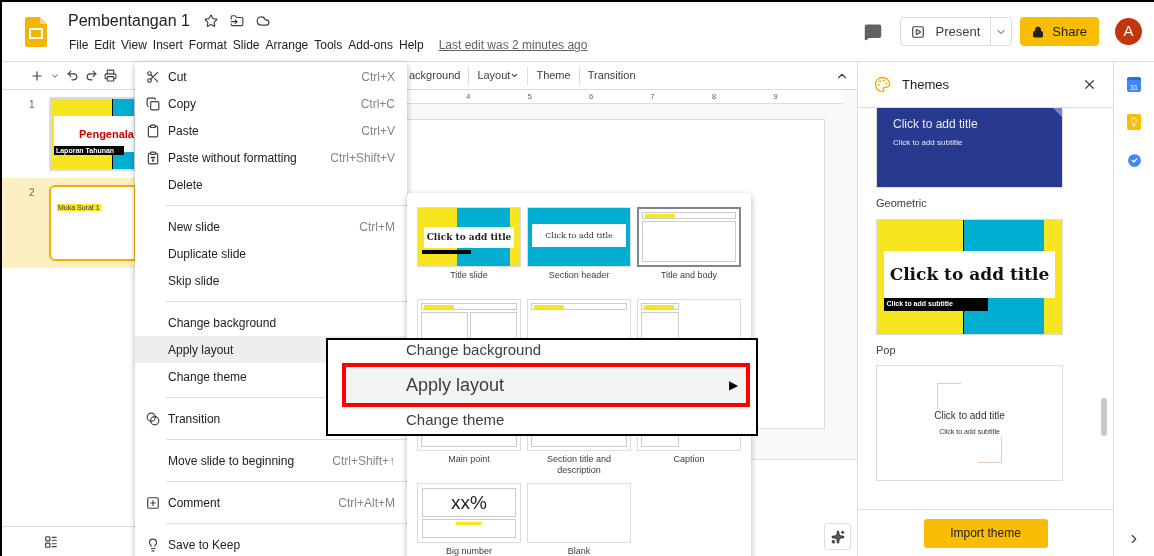  I want to click on document-title: Pembentangan 1, so click(129, 21).